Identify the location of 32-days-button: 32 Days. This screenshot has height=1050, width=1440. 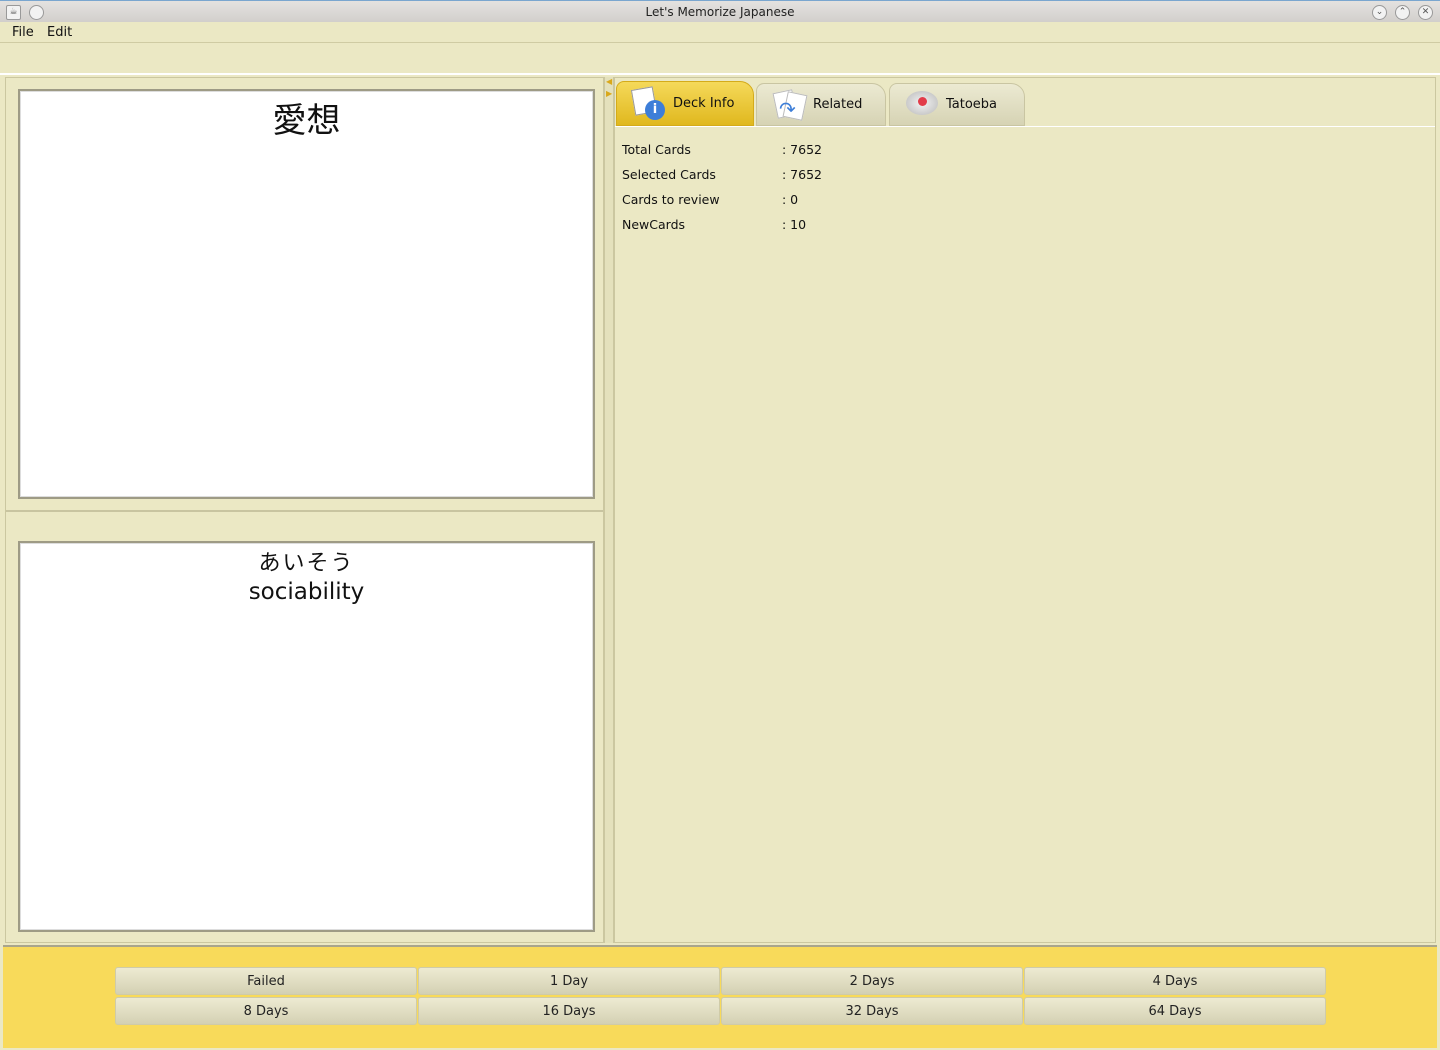
(872, 1011).